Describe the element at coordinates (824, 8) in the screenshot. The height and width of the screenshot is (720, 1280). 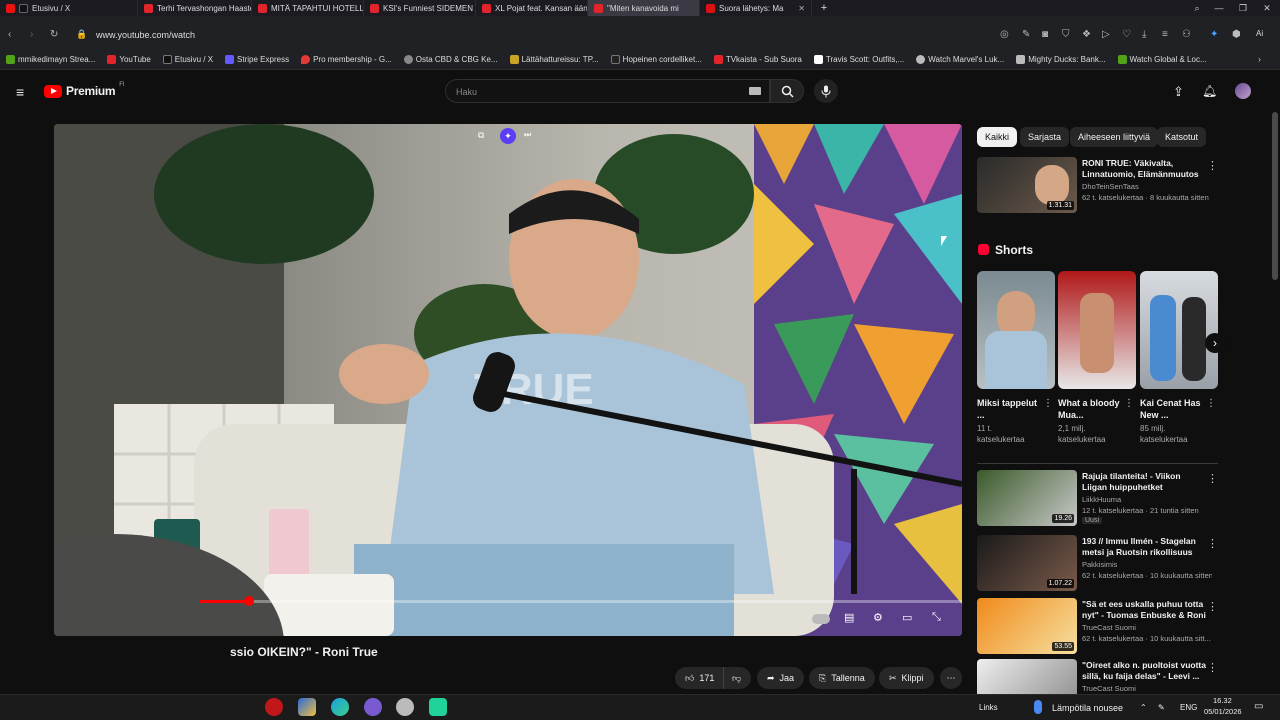
I see `new-tab-button: +` at that location.